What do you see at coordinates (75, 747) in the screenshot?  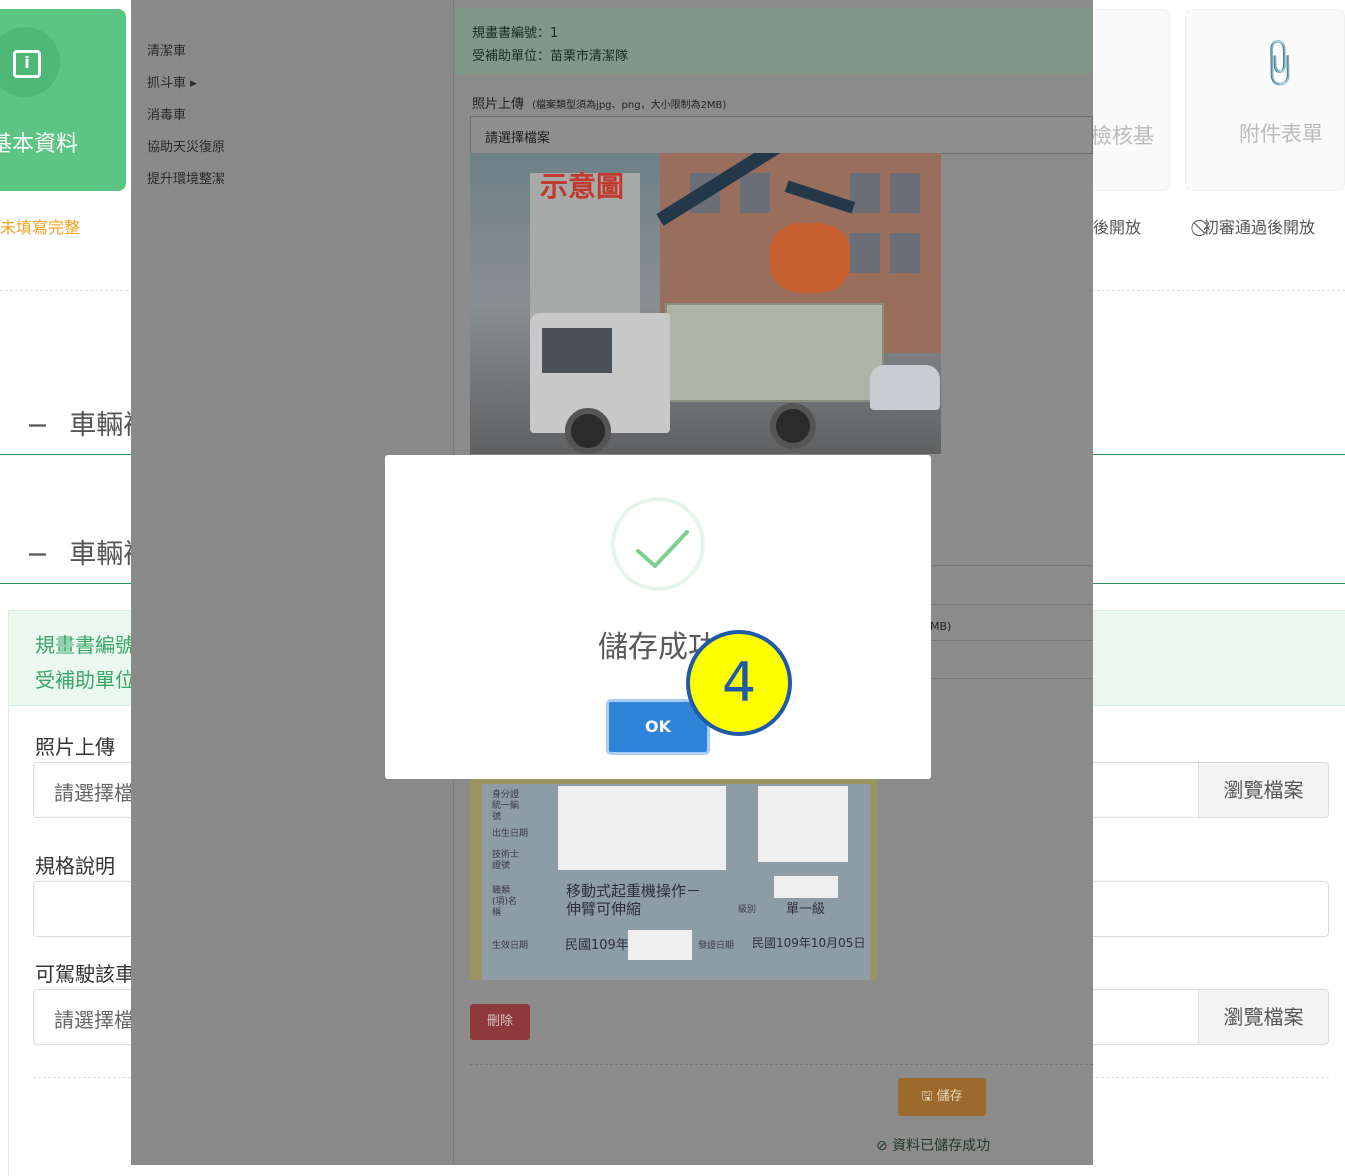 I see `photo-upload-label: 照片上傳` at bounding box center [75, 747].